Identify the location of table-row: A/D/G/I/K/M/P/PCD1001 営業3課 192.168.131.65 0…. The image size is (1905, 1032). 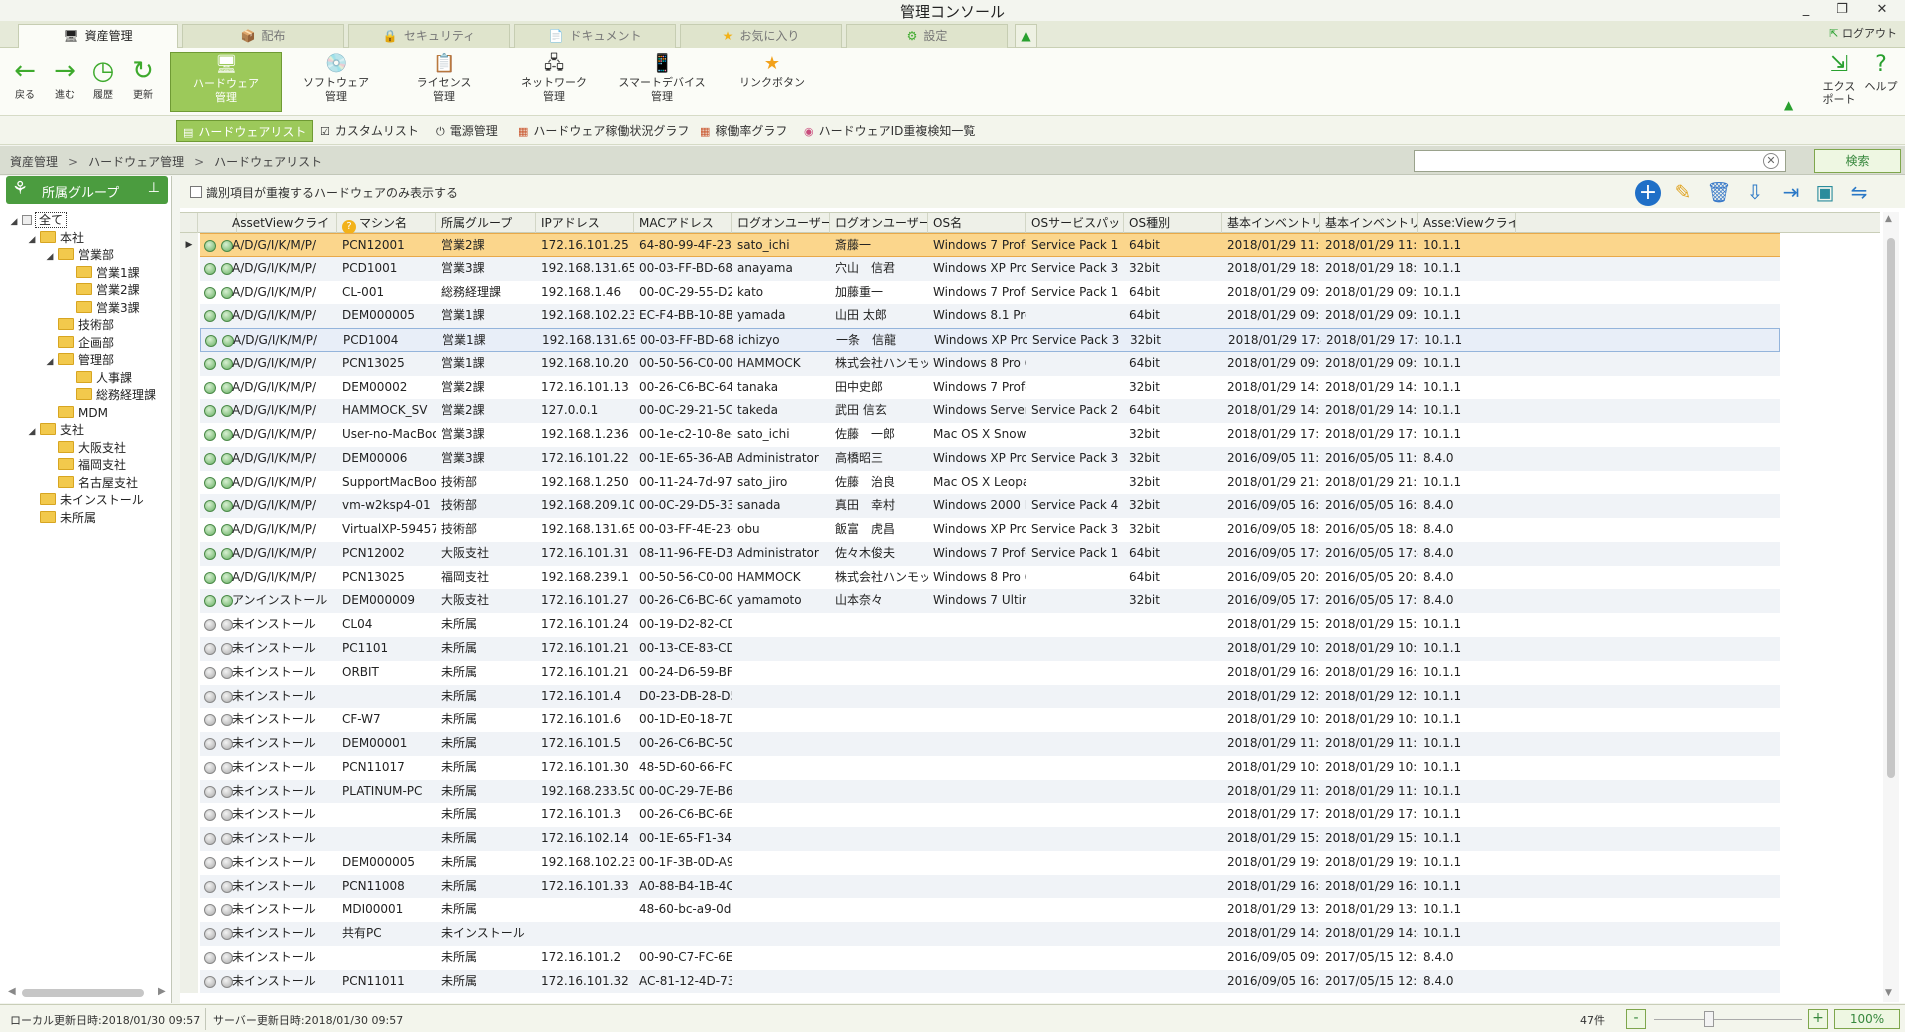
(1030, 268).